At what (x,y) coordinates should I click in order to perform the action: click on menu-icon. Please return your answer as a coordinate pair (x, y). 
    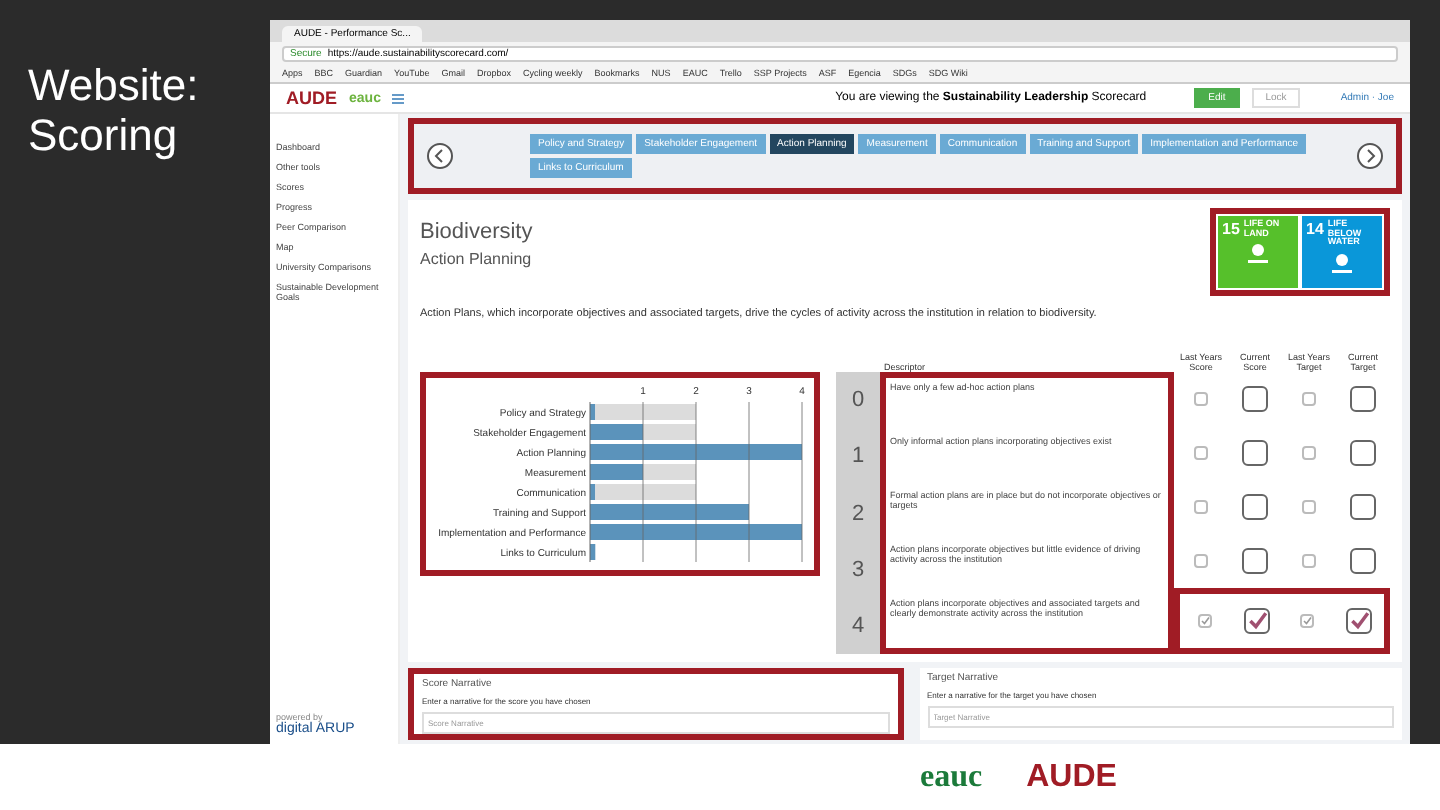
    Looking at the image, I should click on (398, 98).